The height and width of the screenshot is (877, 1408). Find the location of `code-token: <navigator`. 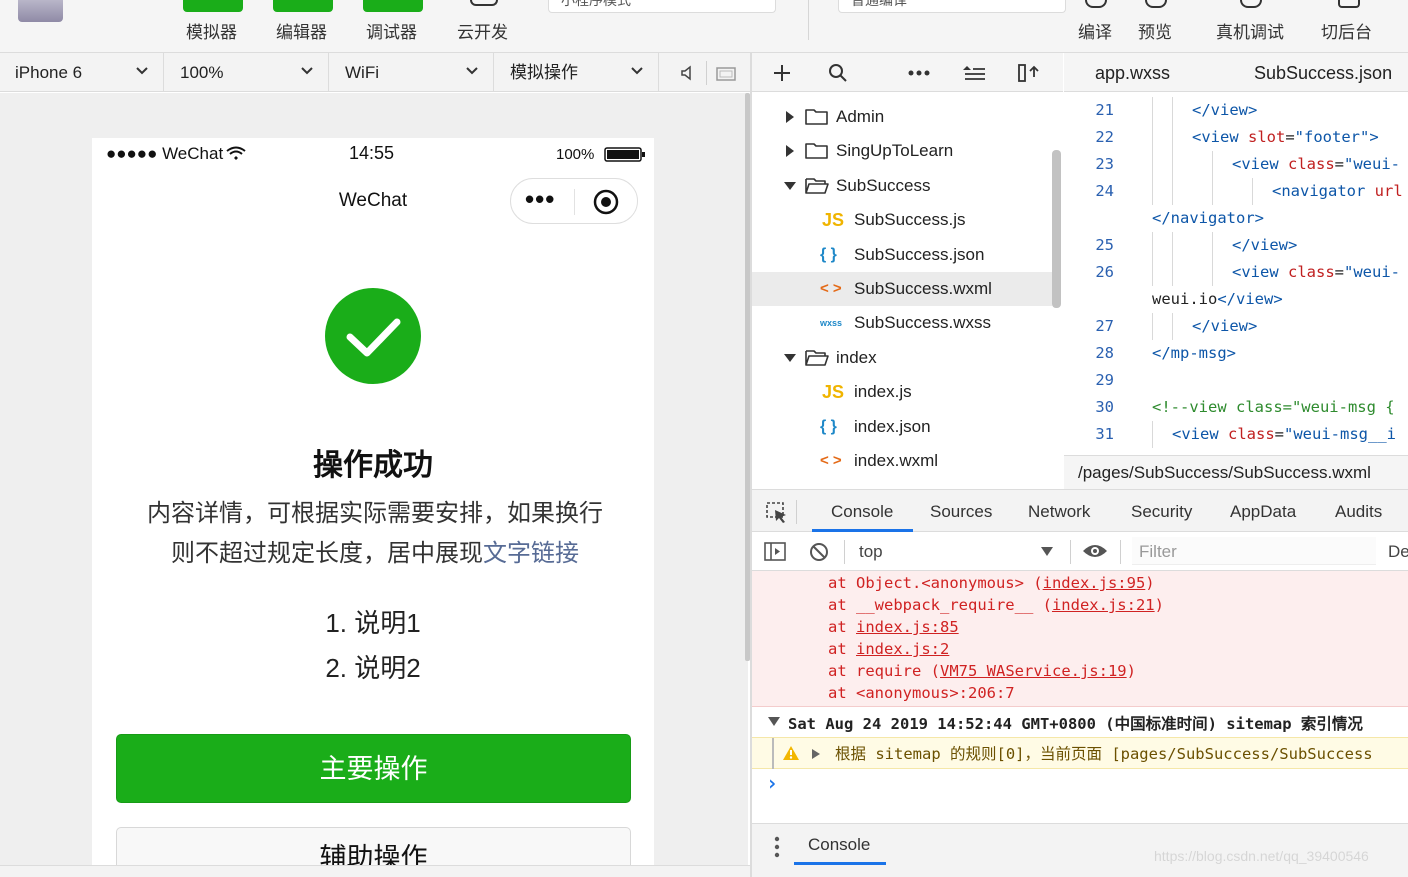

code-token: <navigator is located at coordinates (1323, 191).